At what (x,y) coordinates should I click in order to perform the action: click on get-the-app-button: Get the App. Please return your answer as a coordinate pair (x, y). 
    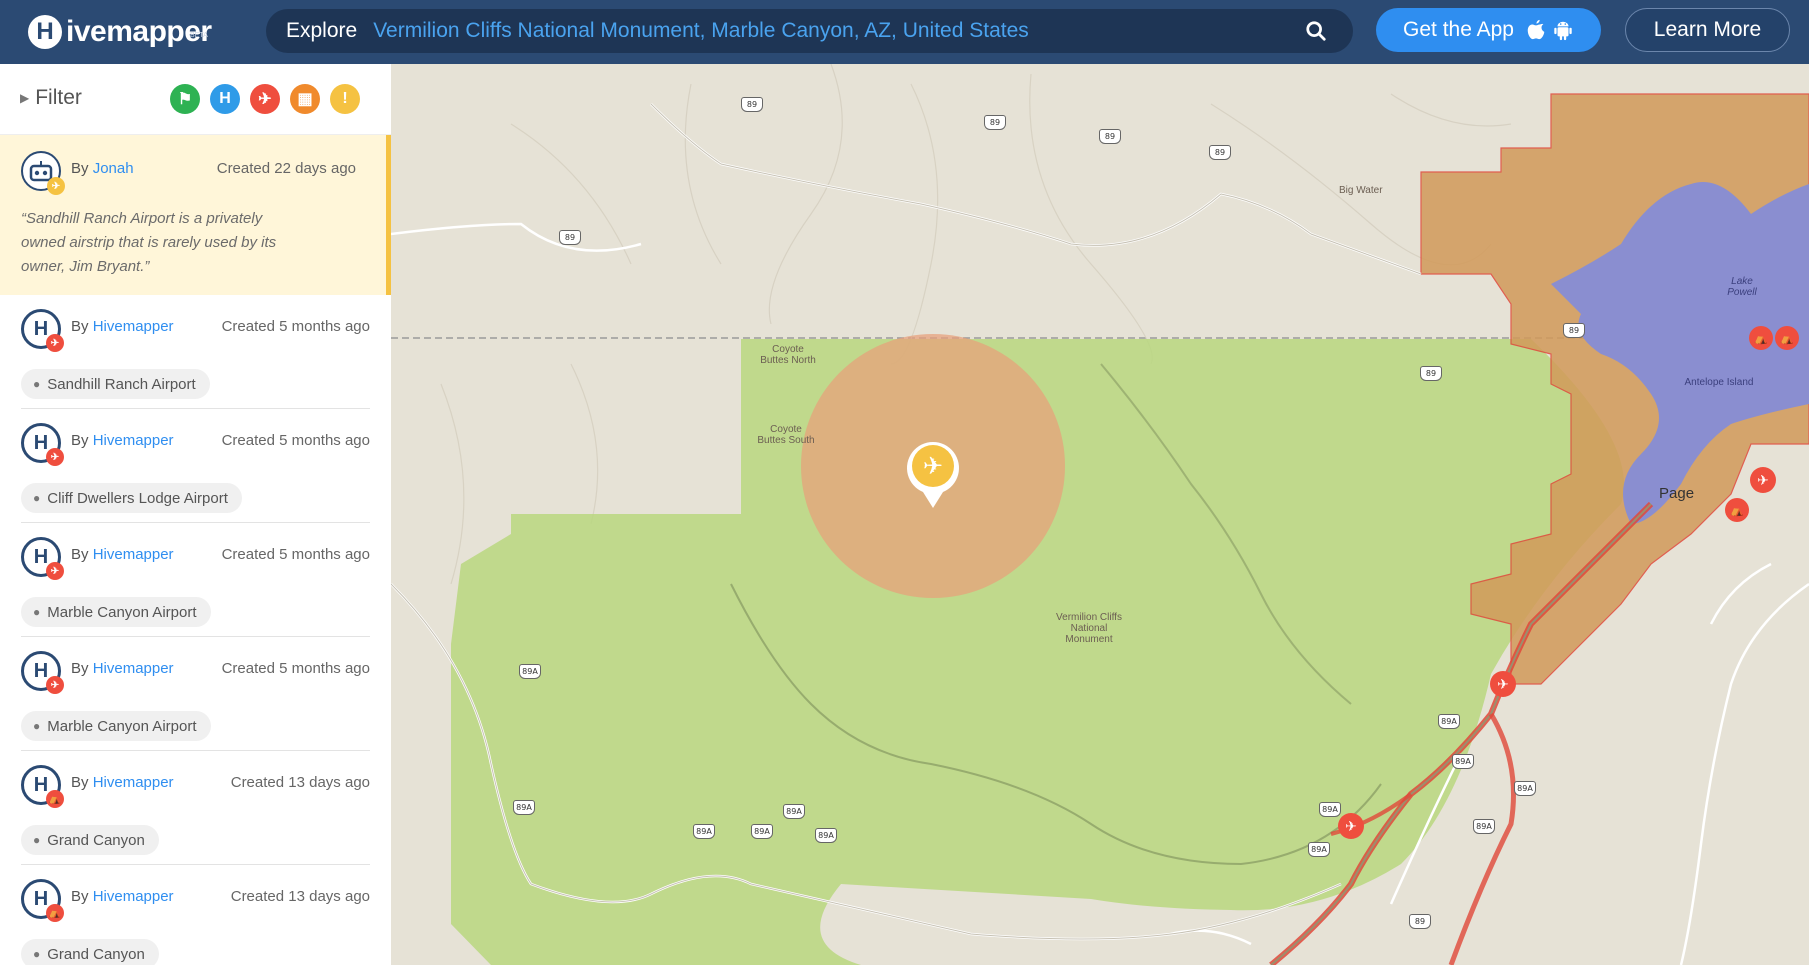
    Looking at the image, I should click on (1488, 30).